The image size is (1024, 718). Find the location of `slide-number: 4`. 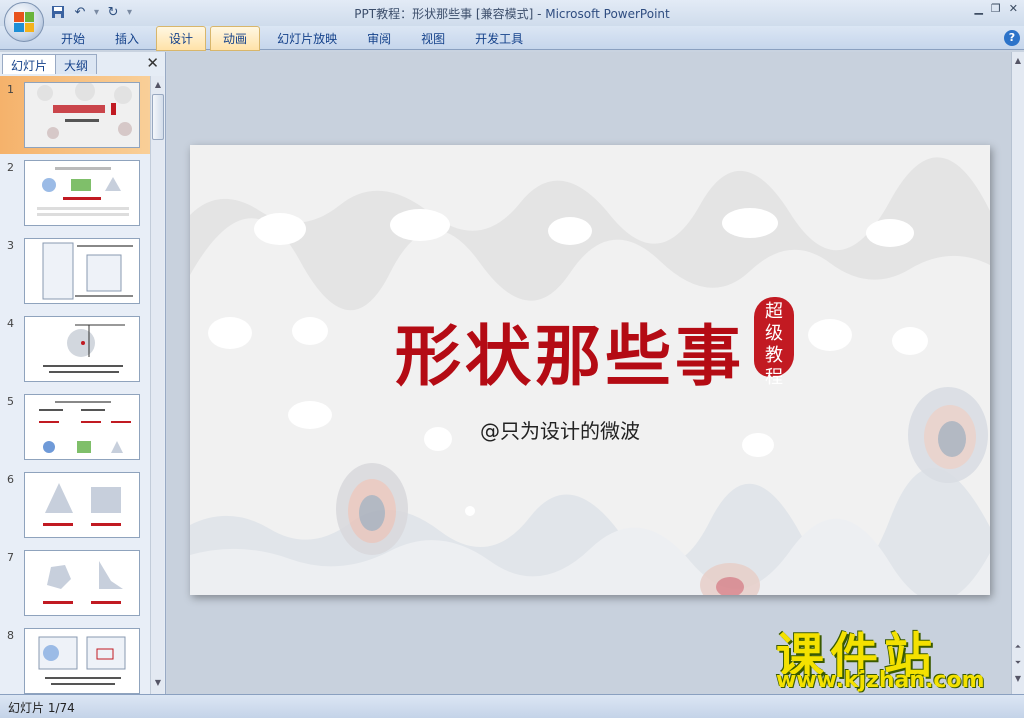

slide-number: 4 is located at coordinates (10, 323).